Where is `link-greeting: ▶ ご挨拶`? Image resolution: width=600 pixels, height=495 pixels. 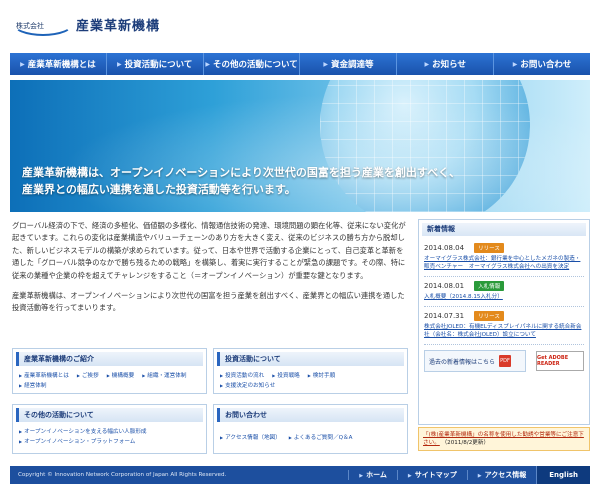
link-greeting: ▶ ご挨拶 is located at coordinates (88, 376).